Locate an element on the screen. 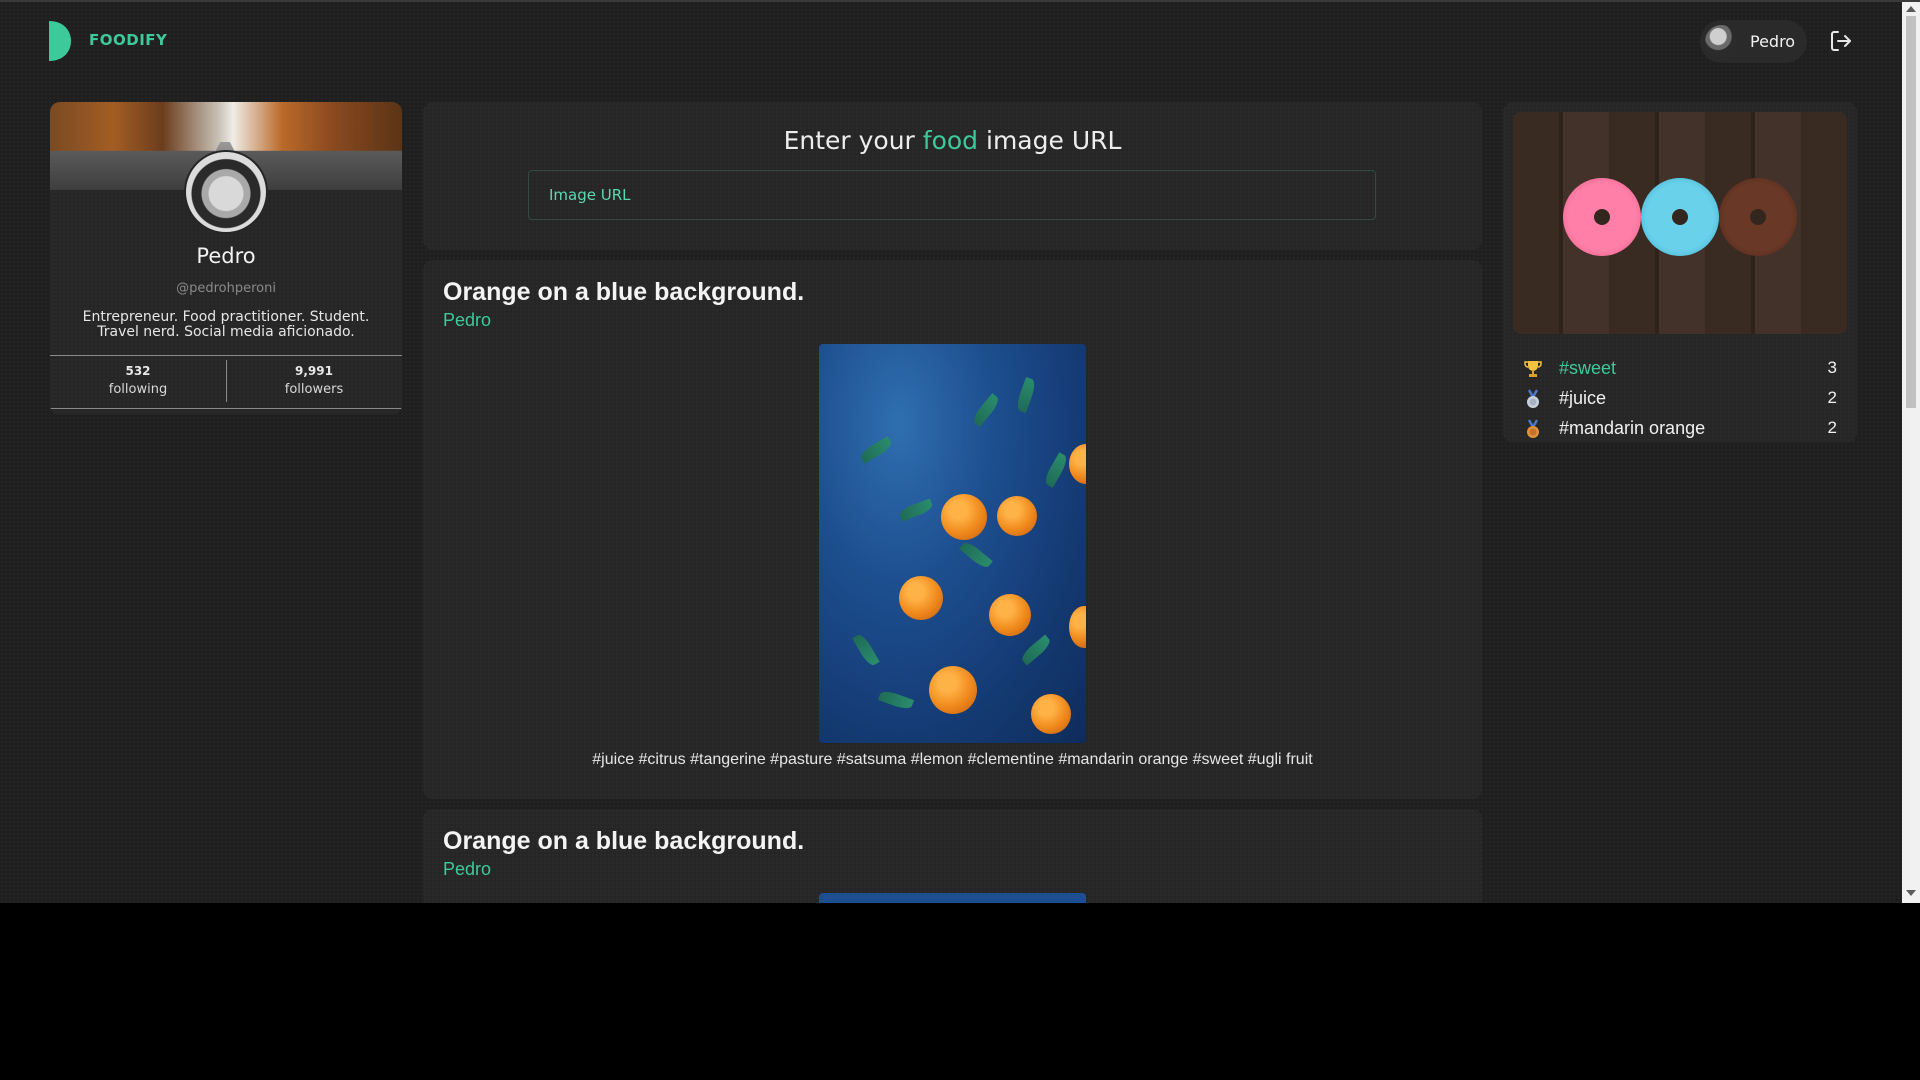  trending-tag: #juice is located at coordinates (1583, 398).